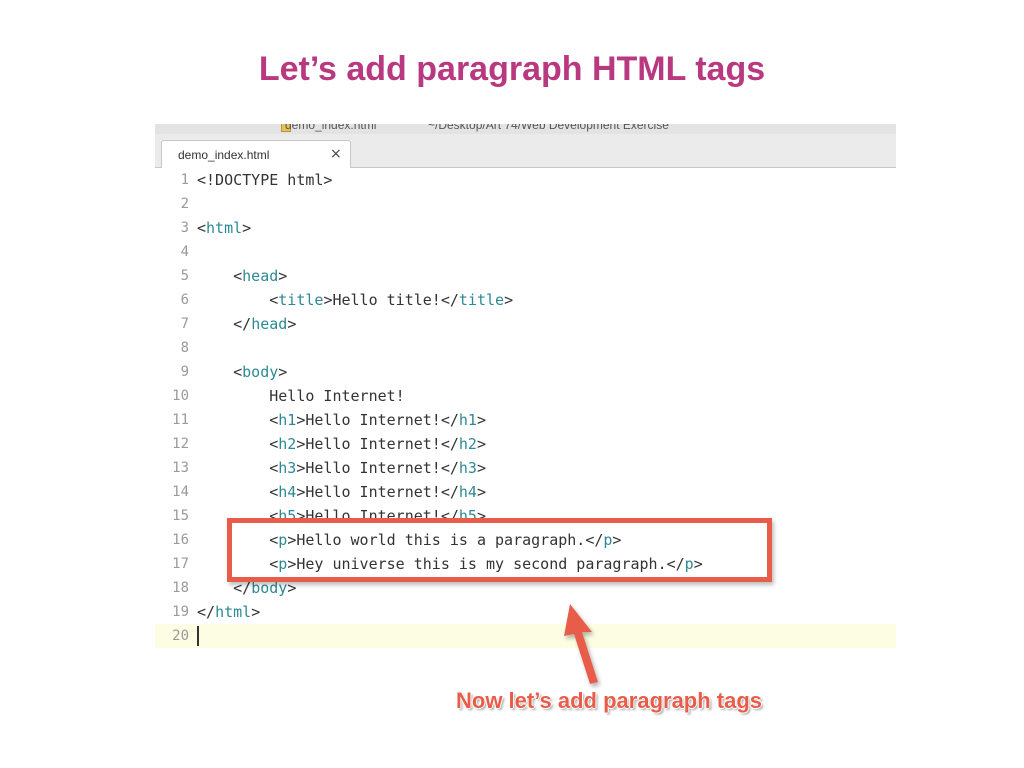 The width and height of the screenshot is (1024, 768). Describe the element at coordinates (525, 276) in the screenshot. I see `code-line: 5 <head>` at that location.